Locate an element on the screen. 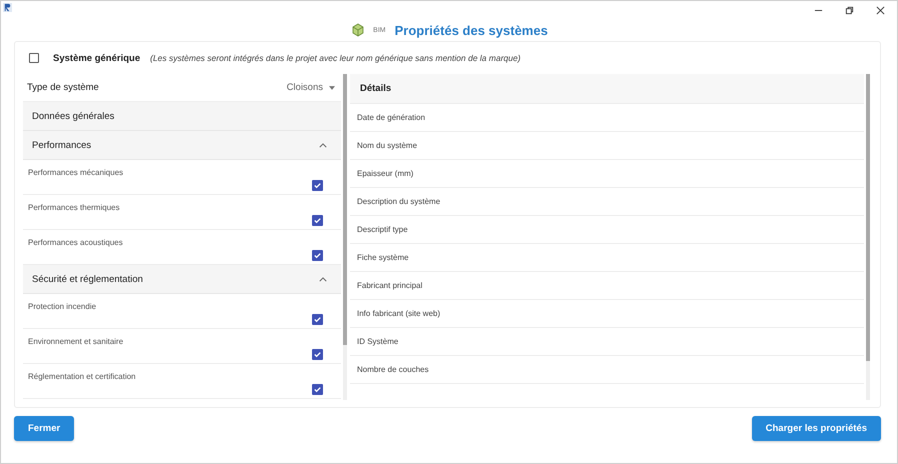 The image size is (898, 464). close-icon is located at coordinates (880, 10).